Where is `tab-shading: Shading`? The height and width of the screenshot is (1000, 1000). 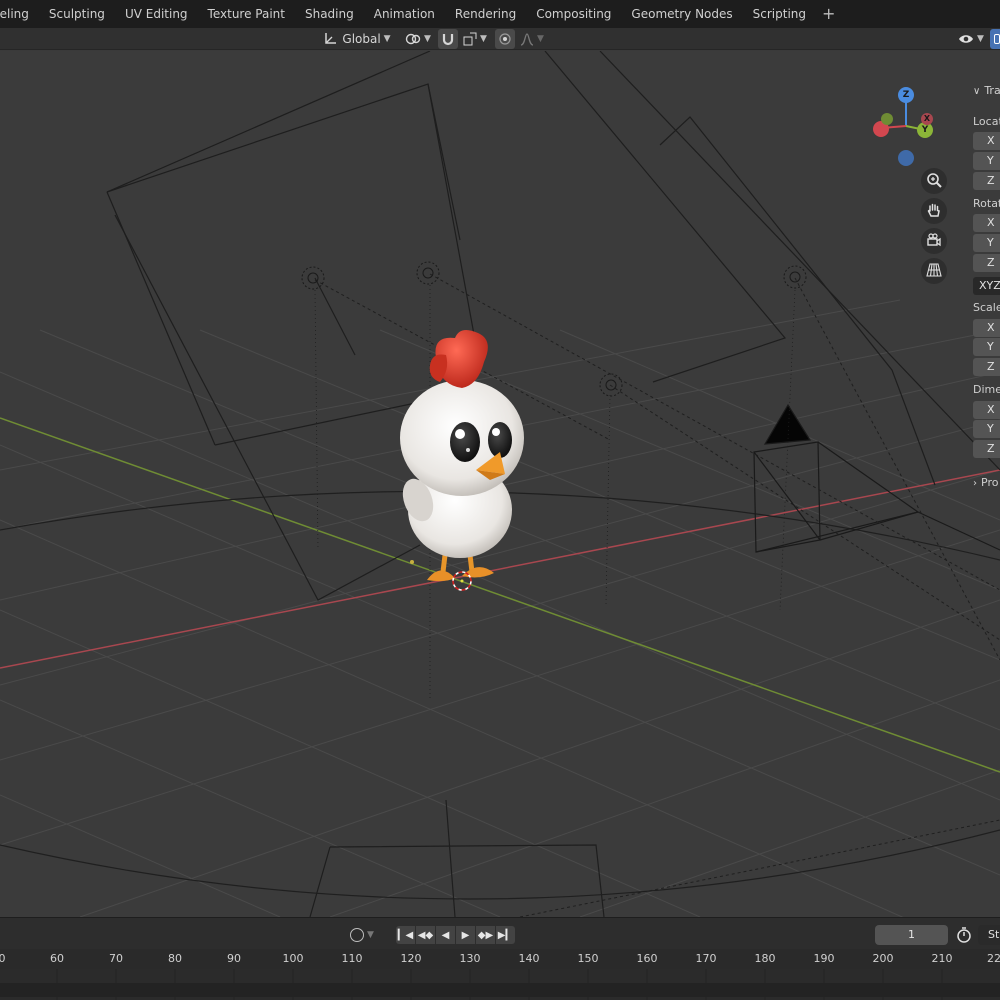 tab-shading: Shading is located at coordinates (329, 14).